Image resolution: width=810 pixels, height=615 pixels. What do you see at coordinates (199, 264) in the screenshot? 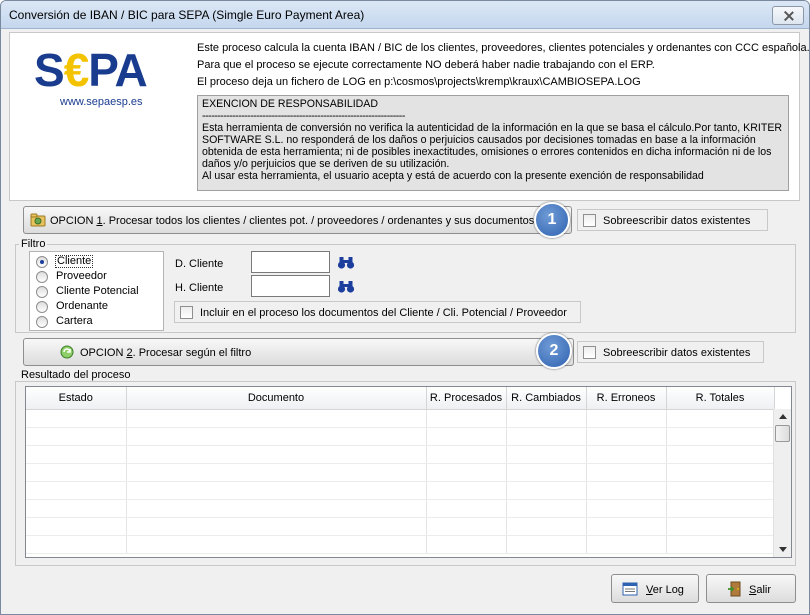
I see `from-client-label: D. Cliente` at bounding box center [199, 264].